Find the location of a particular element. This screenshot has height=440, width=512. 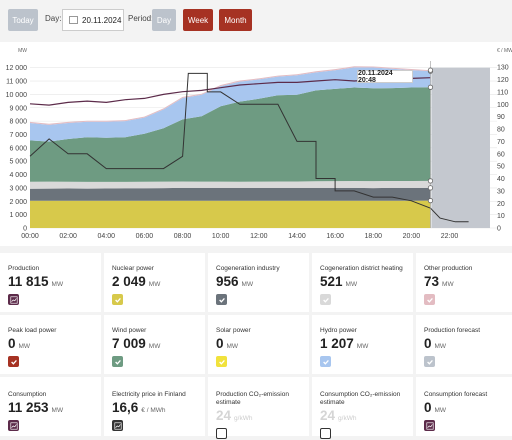

stat-value-text: 521 is located at coordinates (331, 281).